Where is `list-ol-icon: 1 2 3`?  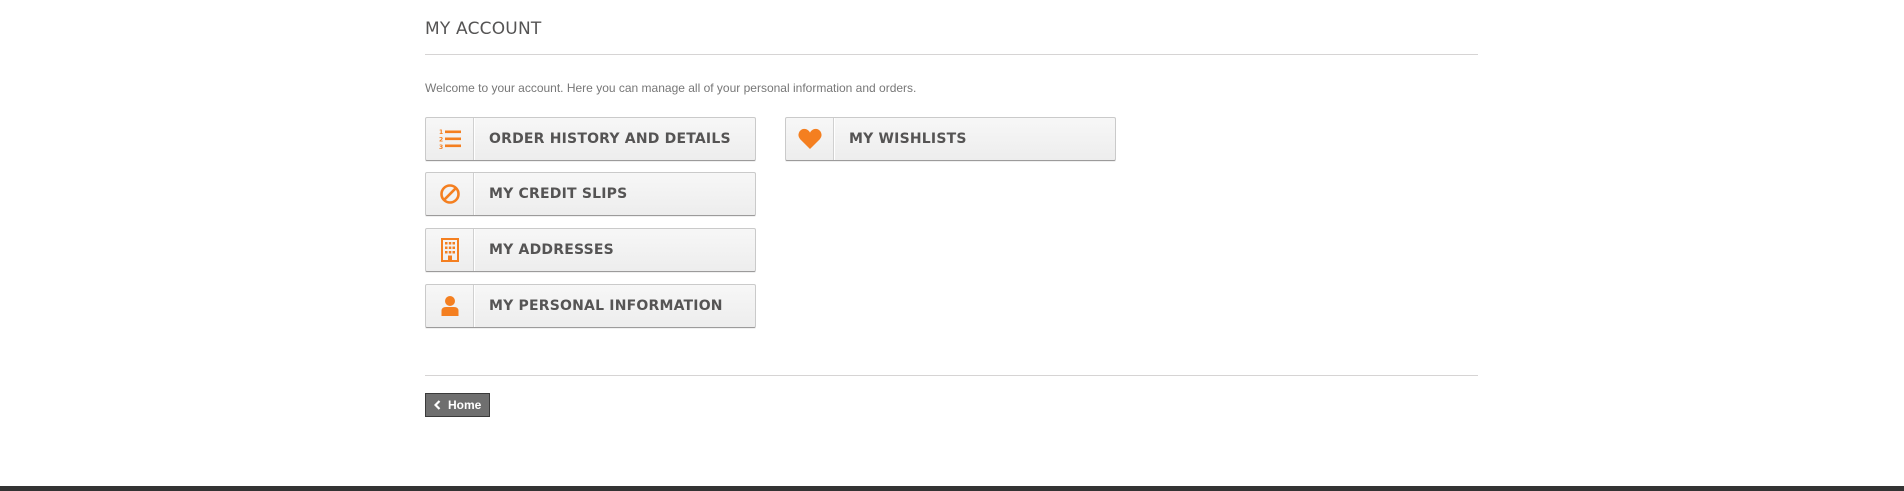
list-ol-icon: 1 2 3 is located at coordinates (450, 139).